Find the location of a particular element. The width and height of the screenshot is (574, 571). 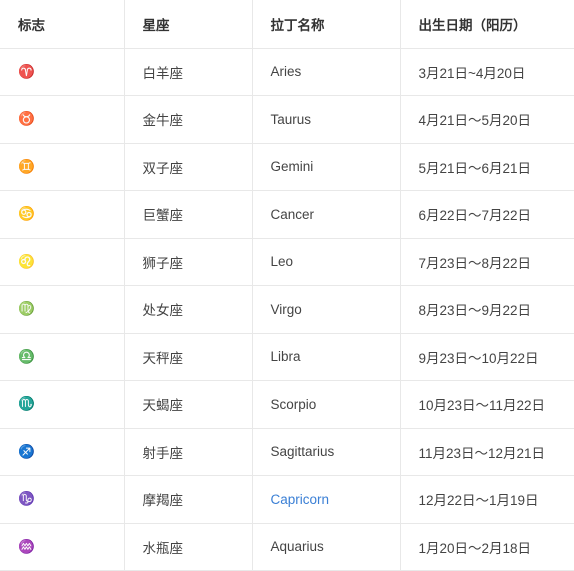

zodiac-date-range: 5月21日～6月21日 is located at coordinates (487, 167).